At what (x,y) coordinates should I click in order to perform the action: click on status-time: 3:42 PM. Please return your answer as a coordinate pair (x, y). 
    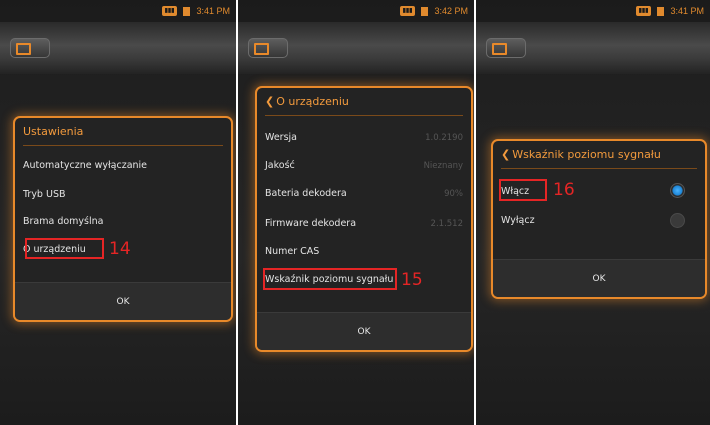
    Looking at the image, I should click on (451, 11).